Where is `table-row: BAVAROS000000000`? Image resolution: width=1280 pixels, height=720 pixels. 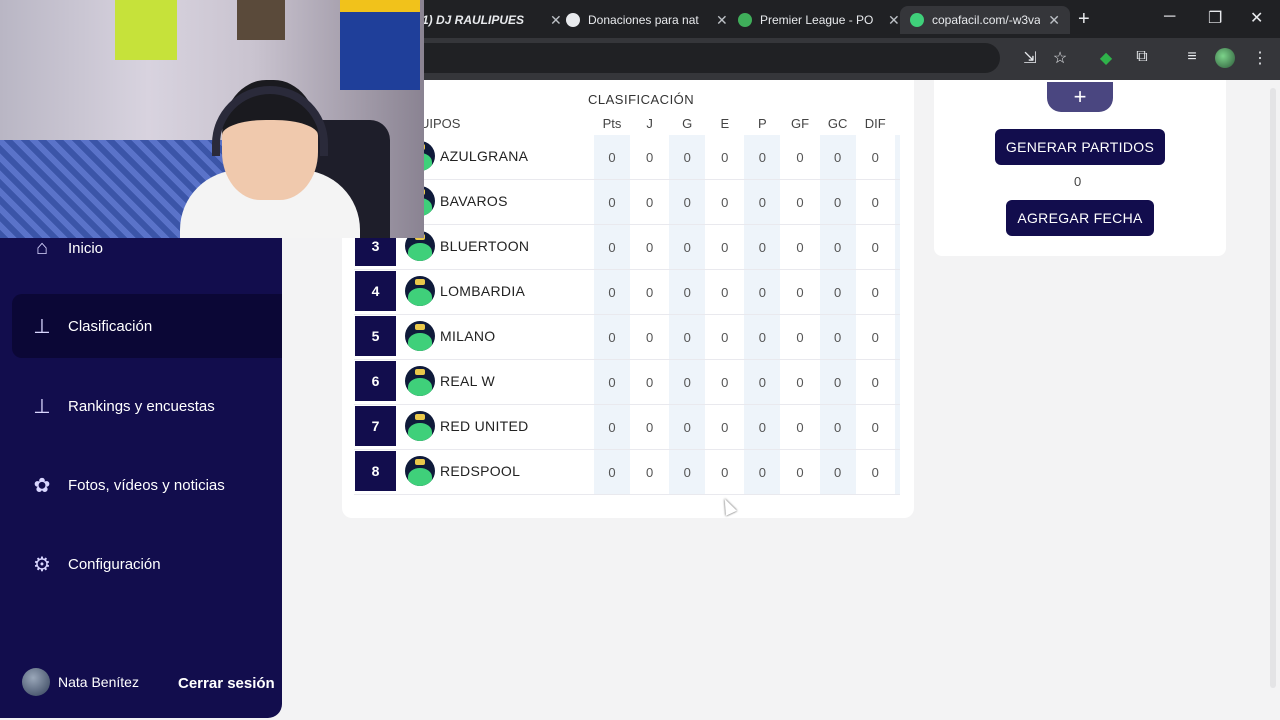
table-row: BAVAROS000000000 is located at coordinates (627, 202).